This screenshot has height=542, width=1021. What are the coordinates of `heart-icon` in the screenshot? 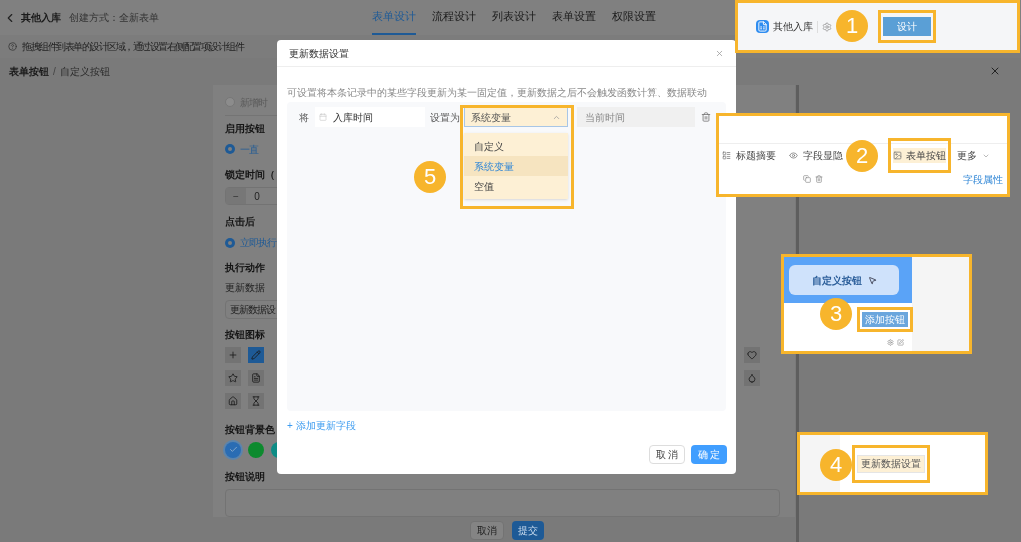 It's located at (752, 354).